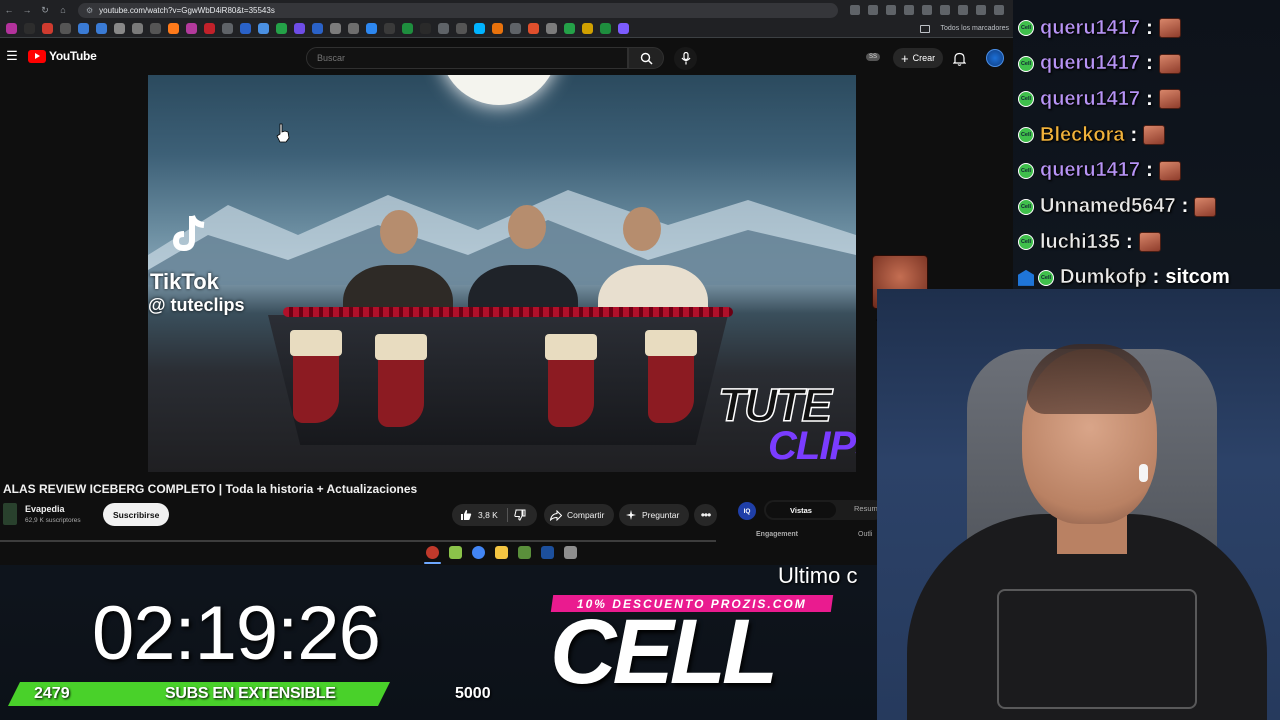 This screenshot has height=720, width=1280. I want to click on site-info-icon: ⚙, so click(89, 10).